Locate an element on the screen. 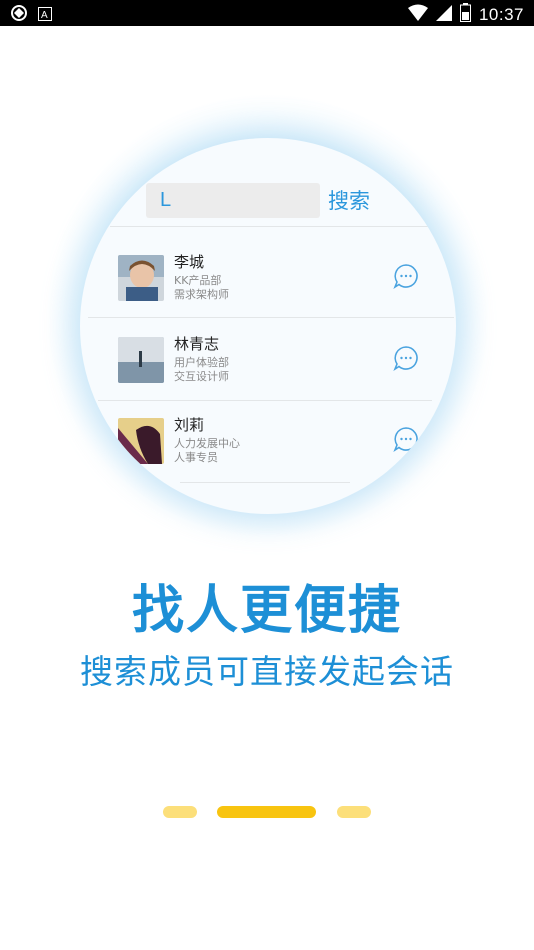 The width and height of the screenshot is (534, 950). list-item: 林青志 用户体验部 交互设计师 is located at coordinates (278, 372).